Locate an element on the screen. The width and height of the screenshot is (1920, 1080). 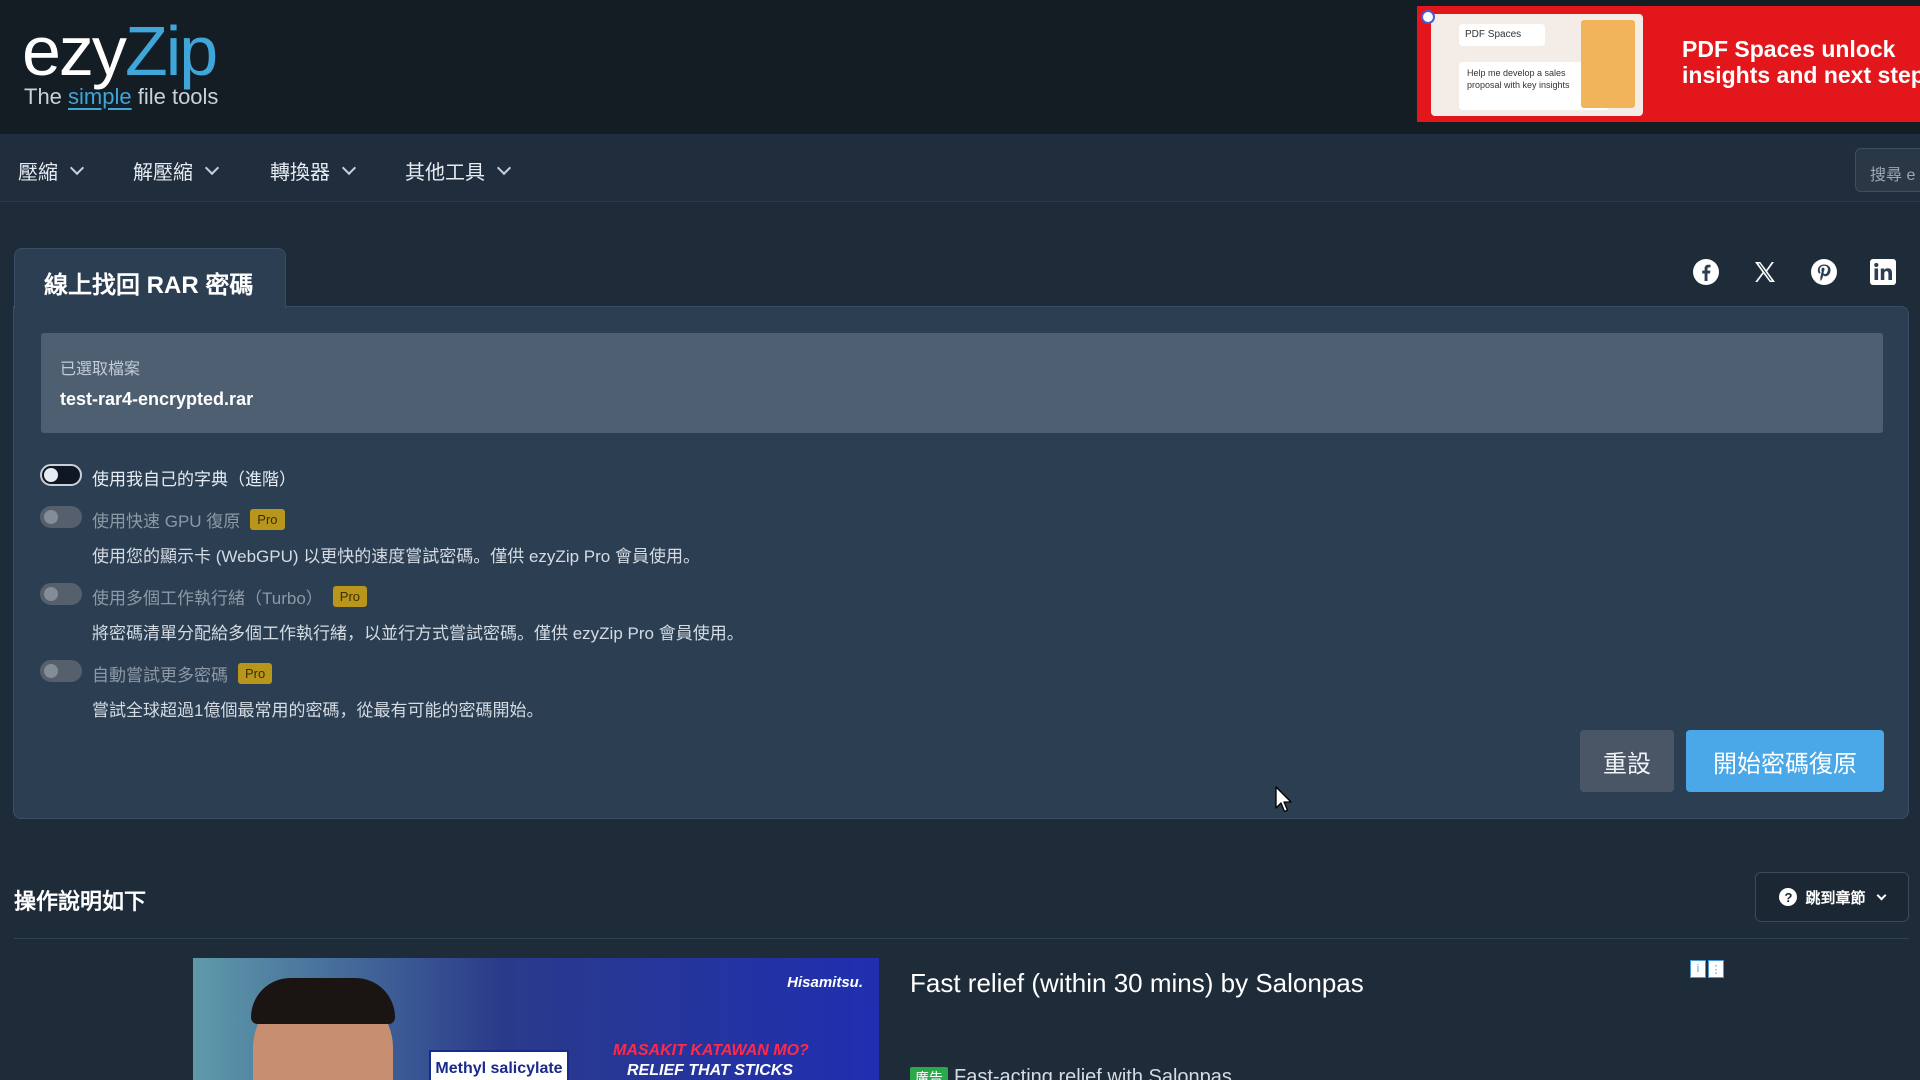
tool-title-tab: 線上找回 RAR 密碼 is located at coordinates (150, 278).